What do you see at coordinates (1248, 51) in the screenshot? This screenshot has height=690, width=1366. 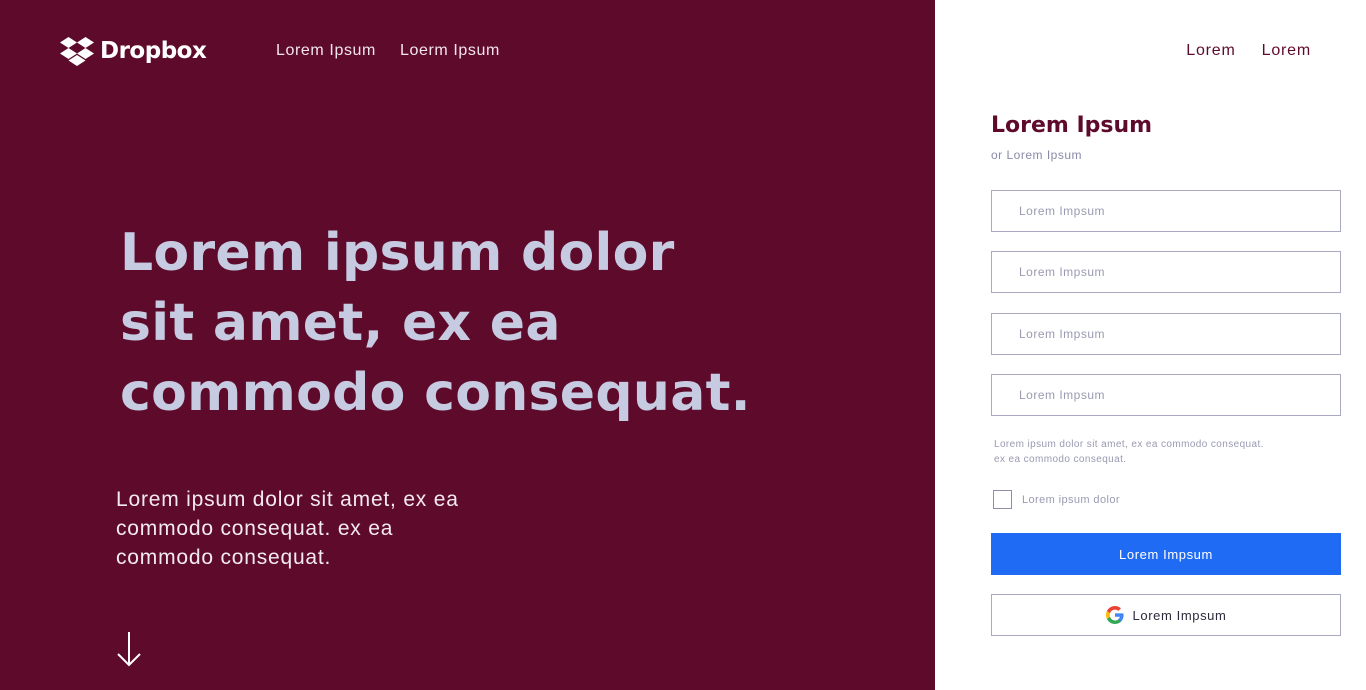 I see `secondary-nav: Lorem Lorem` at bounding box center [1248, 51].